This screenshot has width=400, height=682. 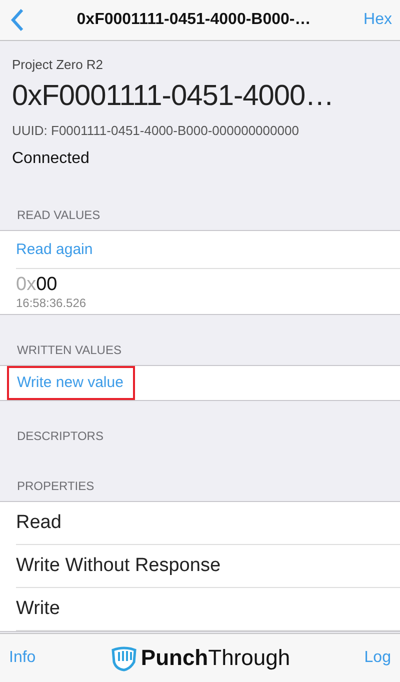 What do you see at coordinates (37, 285) in the screenshot?
I see `value-text: 0x00` at bounding box center [37, 285].